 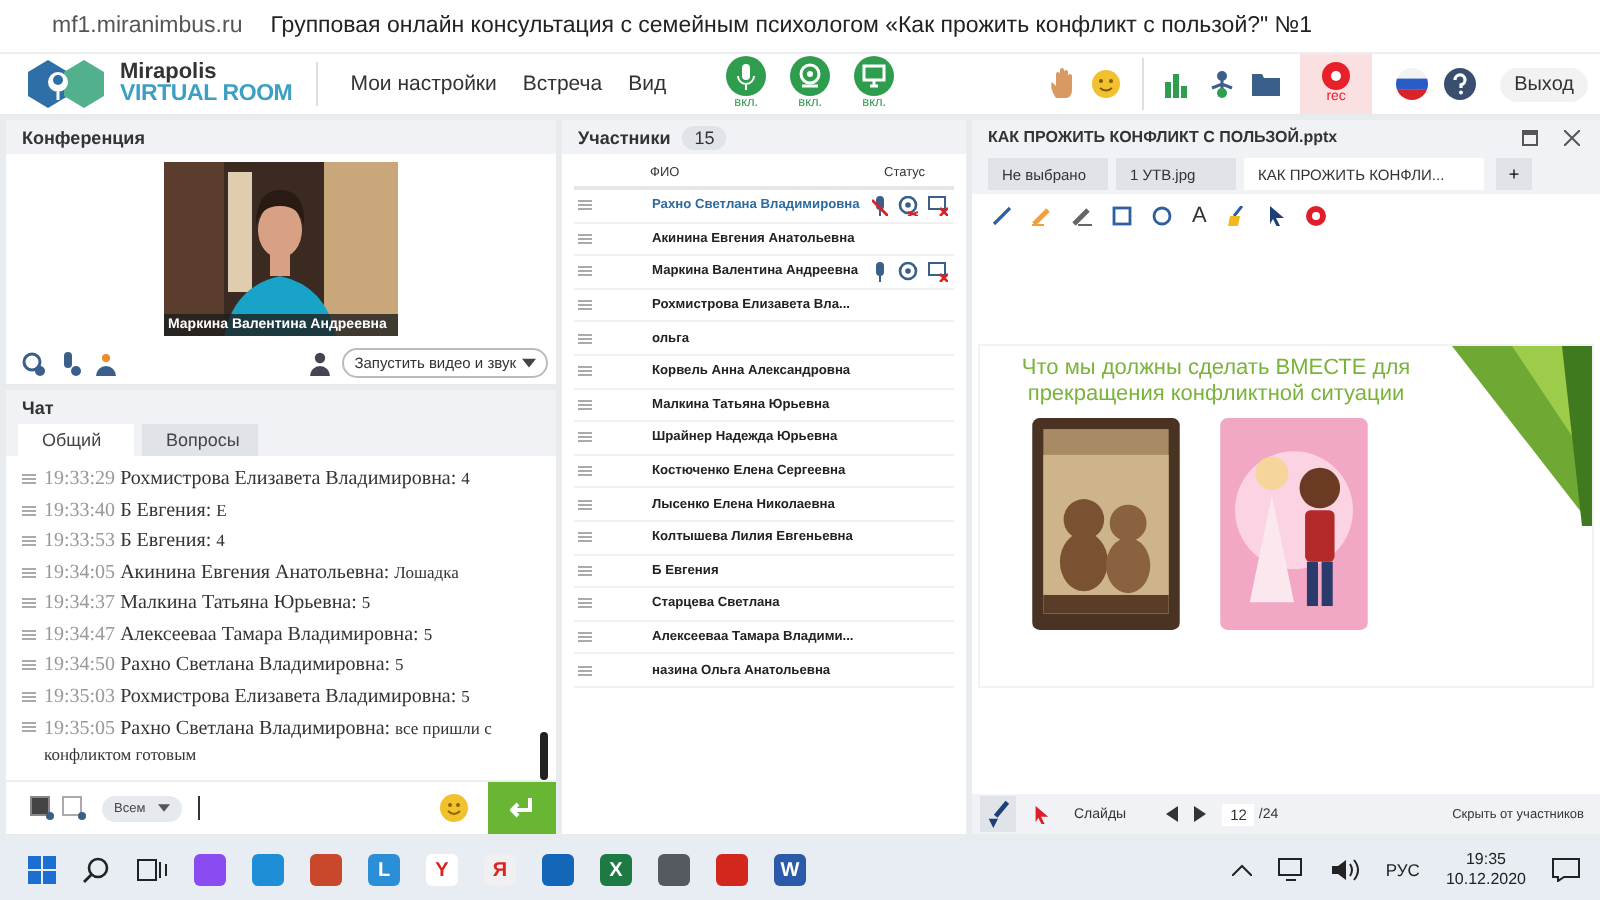 I want to click on chevron-up-icon, so click(x=1241, y=870).